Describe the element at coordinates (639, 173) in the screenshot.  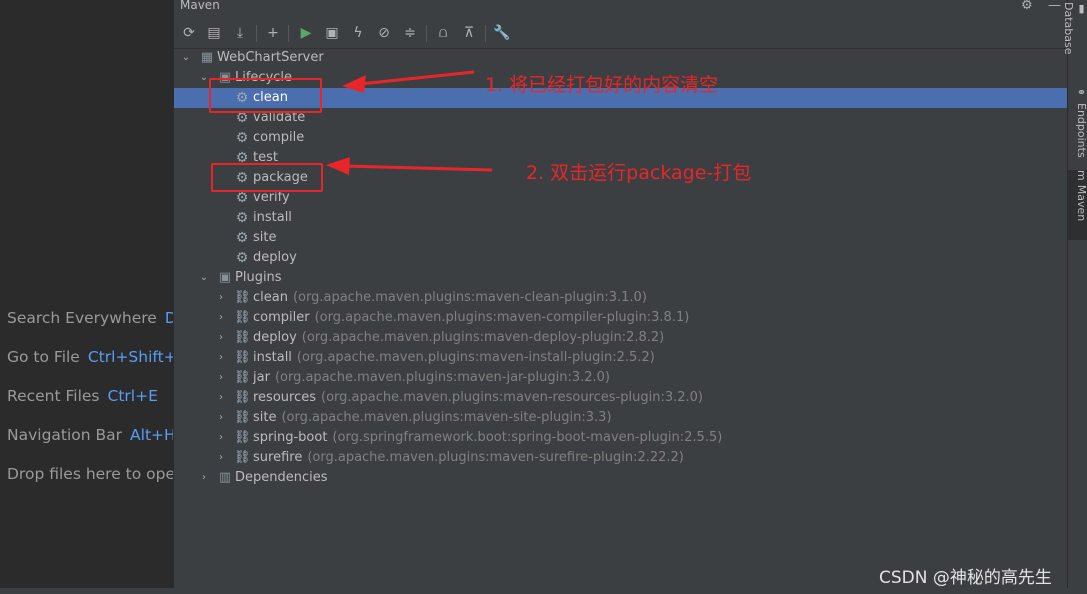
I see `annotation-note-package: 2. 双击运行package-打包` at that location.